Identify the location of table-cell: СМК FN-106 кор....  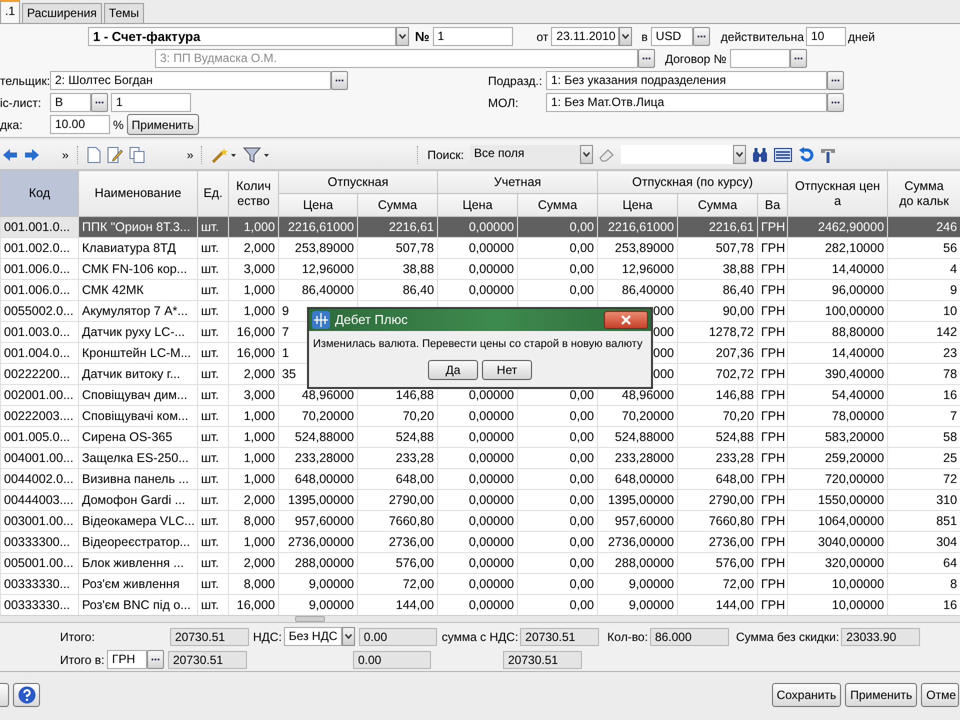
(138, 269).